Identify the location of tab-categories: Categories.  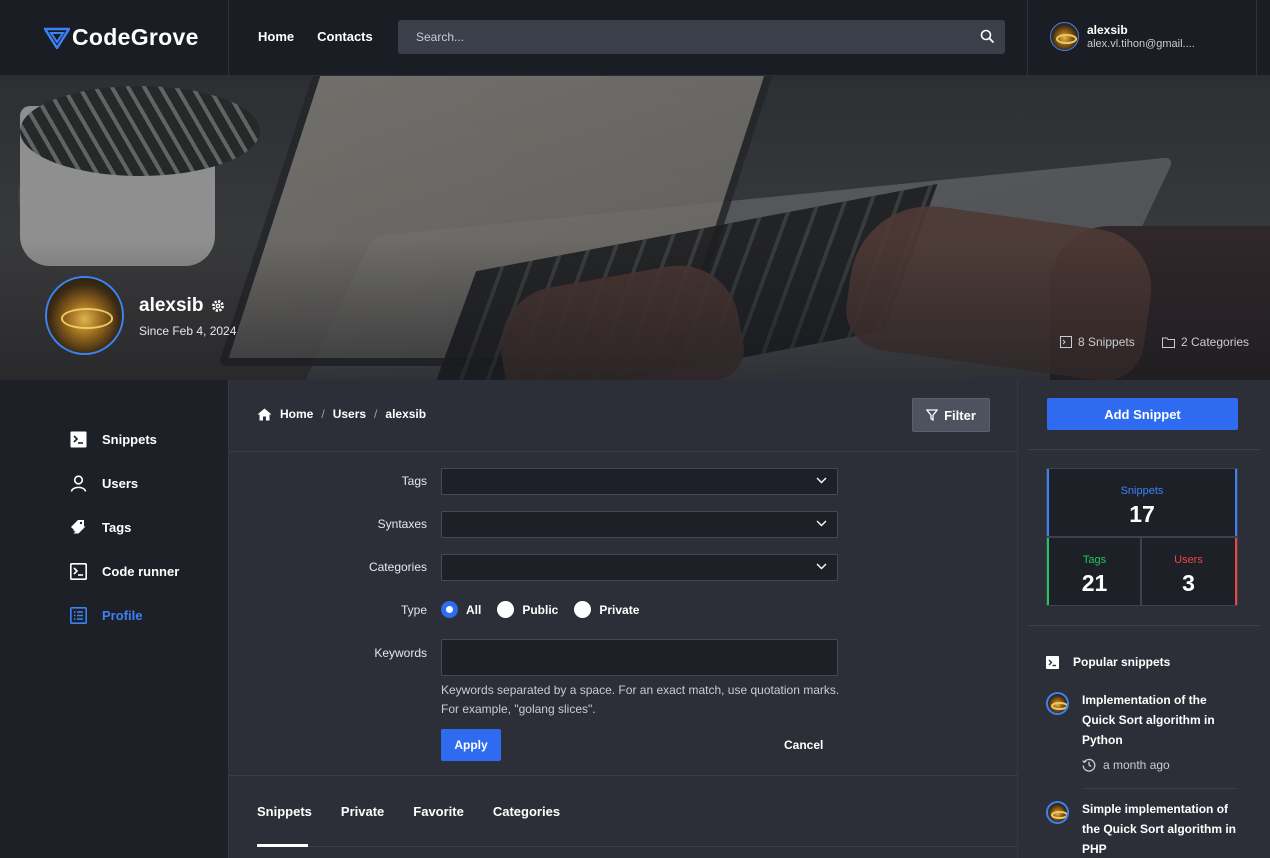
(526, 811).